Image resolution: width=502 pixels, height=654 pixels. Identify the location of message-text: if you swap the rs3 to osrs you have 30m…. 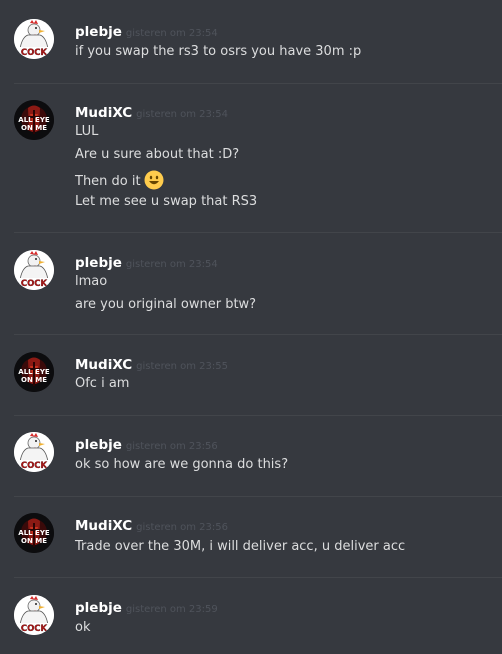
(218, 51).